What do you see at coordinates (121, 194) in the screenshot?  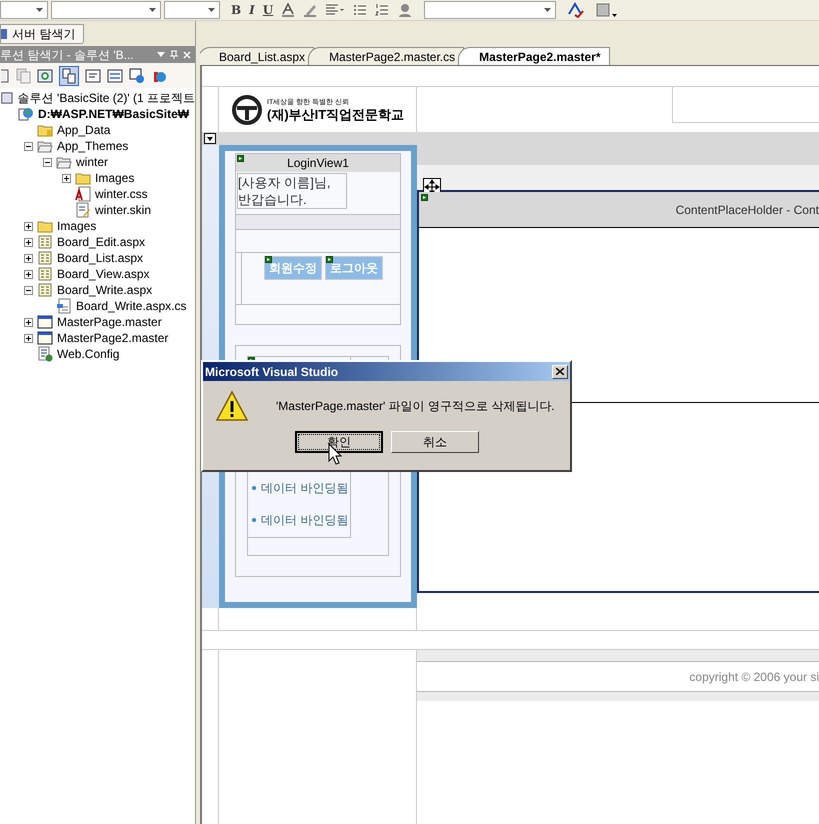 I see `tree-item: winter.css` at bounding box center [121, 194].